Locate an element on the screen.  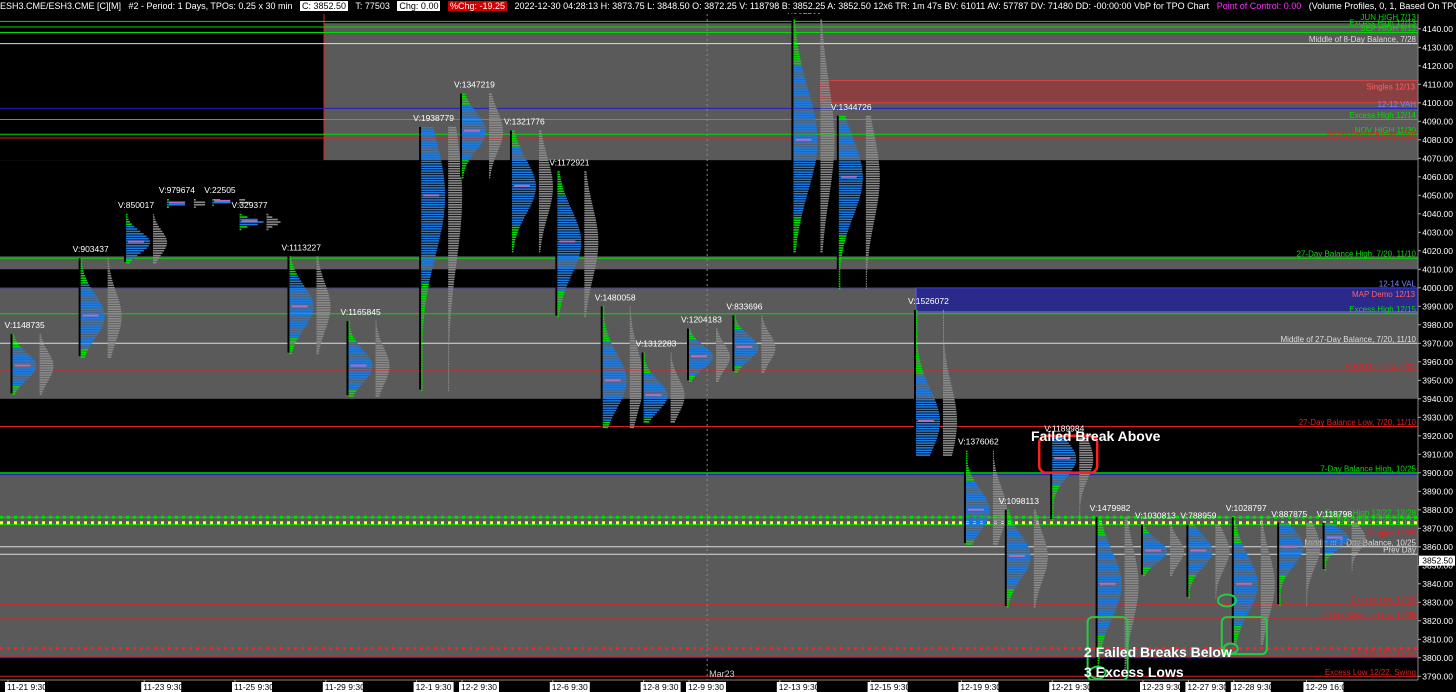
time-label: 12-15 9:30 is located at coordinates (890, 687).